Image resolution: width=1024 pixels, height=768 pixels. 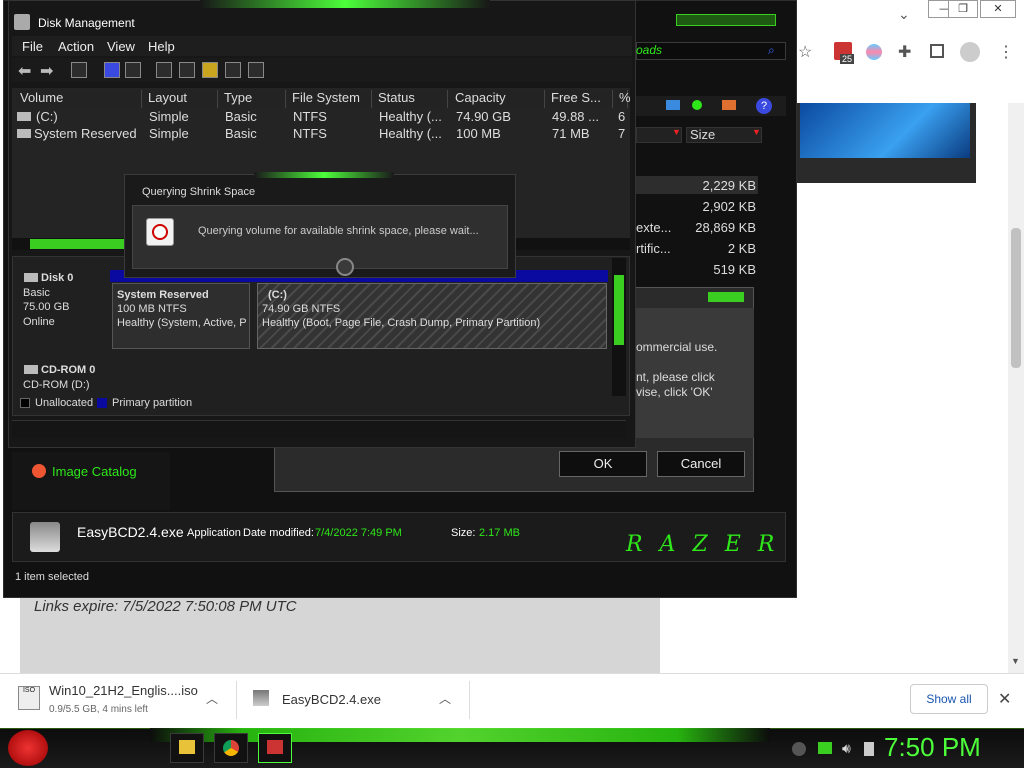 I want to click on green-icon, so click(x=697, y=105).